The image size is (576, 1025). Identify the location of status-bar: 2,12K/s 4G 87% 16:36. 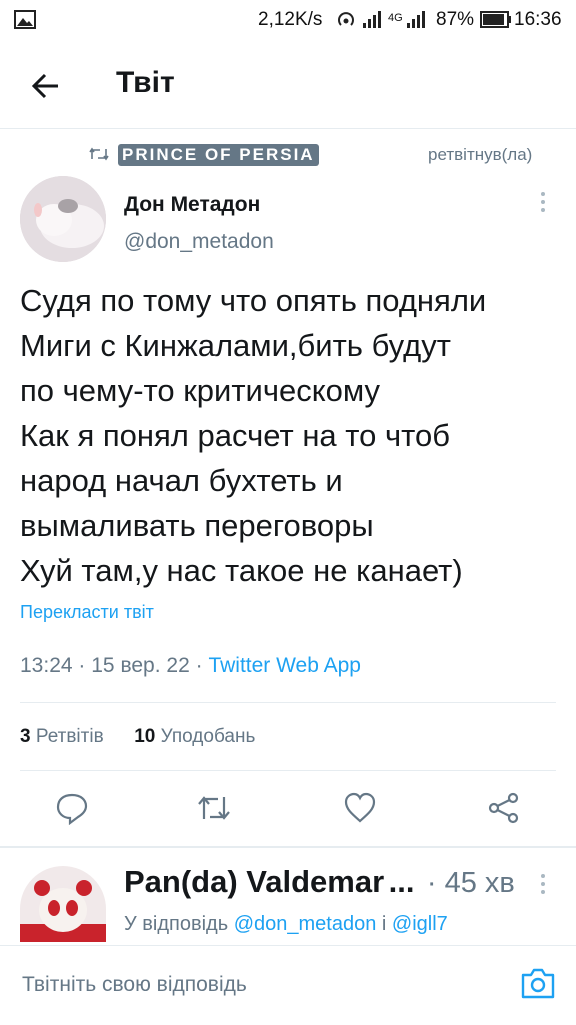
(288, 20).